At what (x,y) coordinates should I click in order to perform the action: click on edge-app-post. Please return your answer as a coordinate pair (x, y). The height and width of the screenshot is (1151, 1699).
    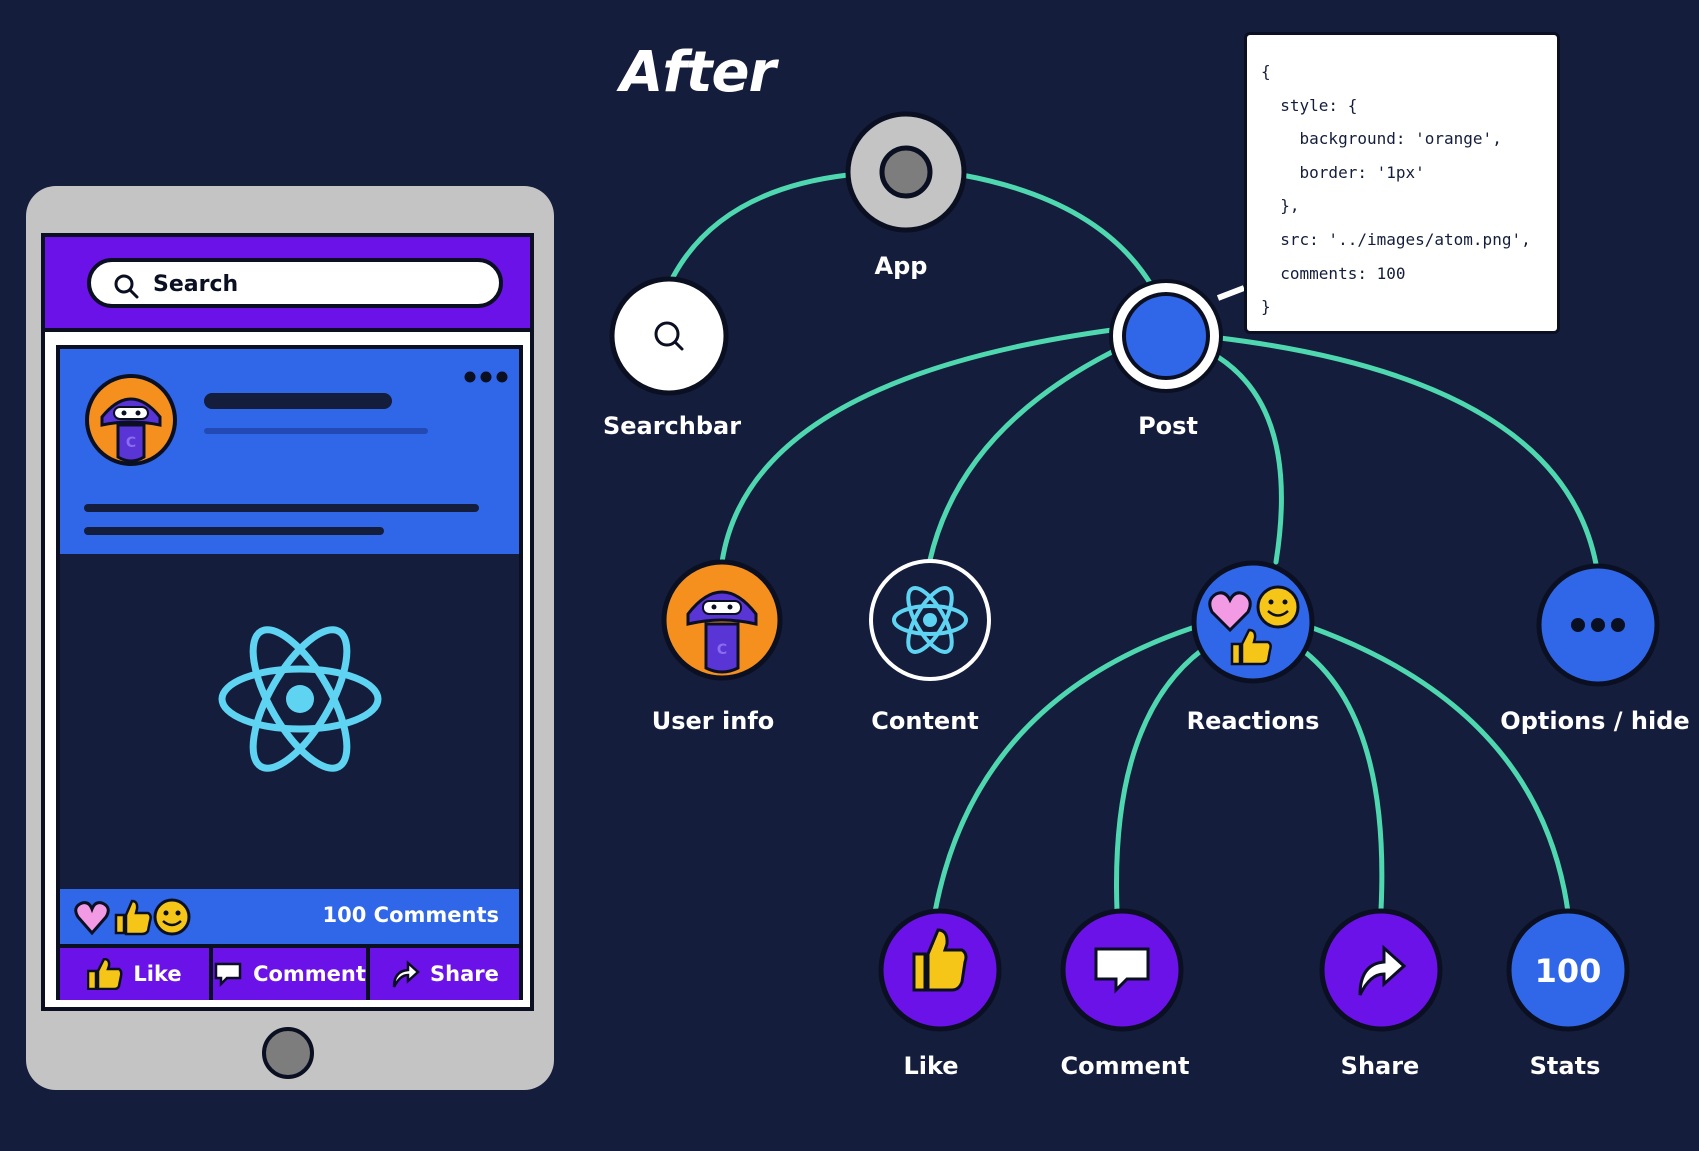
    Looking at the image, I should click on (1056, 229).